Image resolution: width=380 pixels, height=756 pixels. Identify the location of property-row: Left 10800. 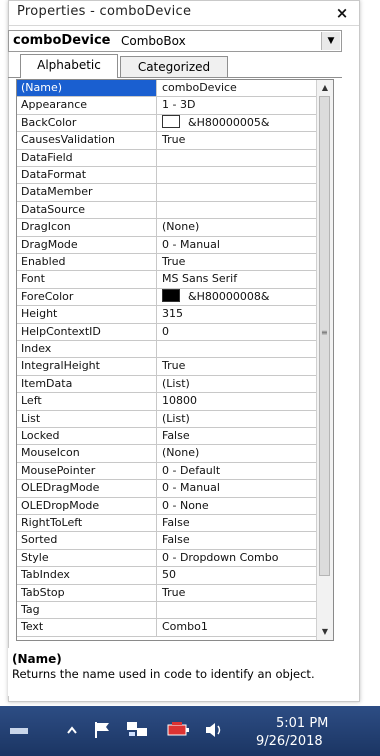
(167, 402).